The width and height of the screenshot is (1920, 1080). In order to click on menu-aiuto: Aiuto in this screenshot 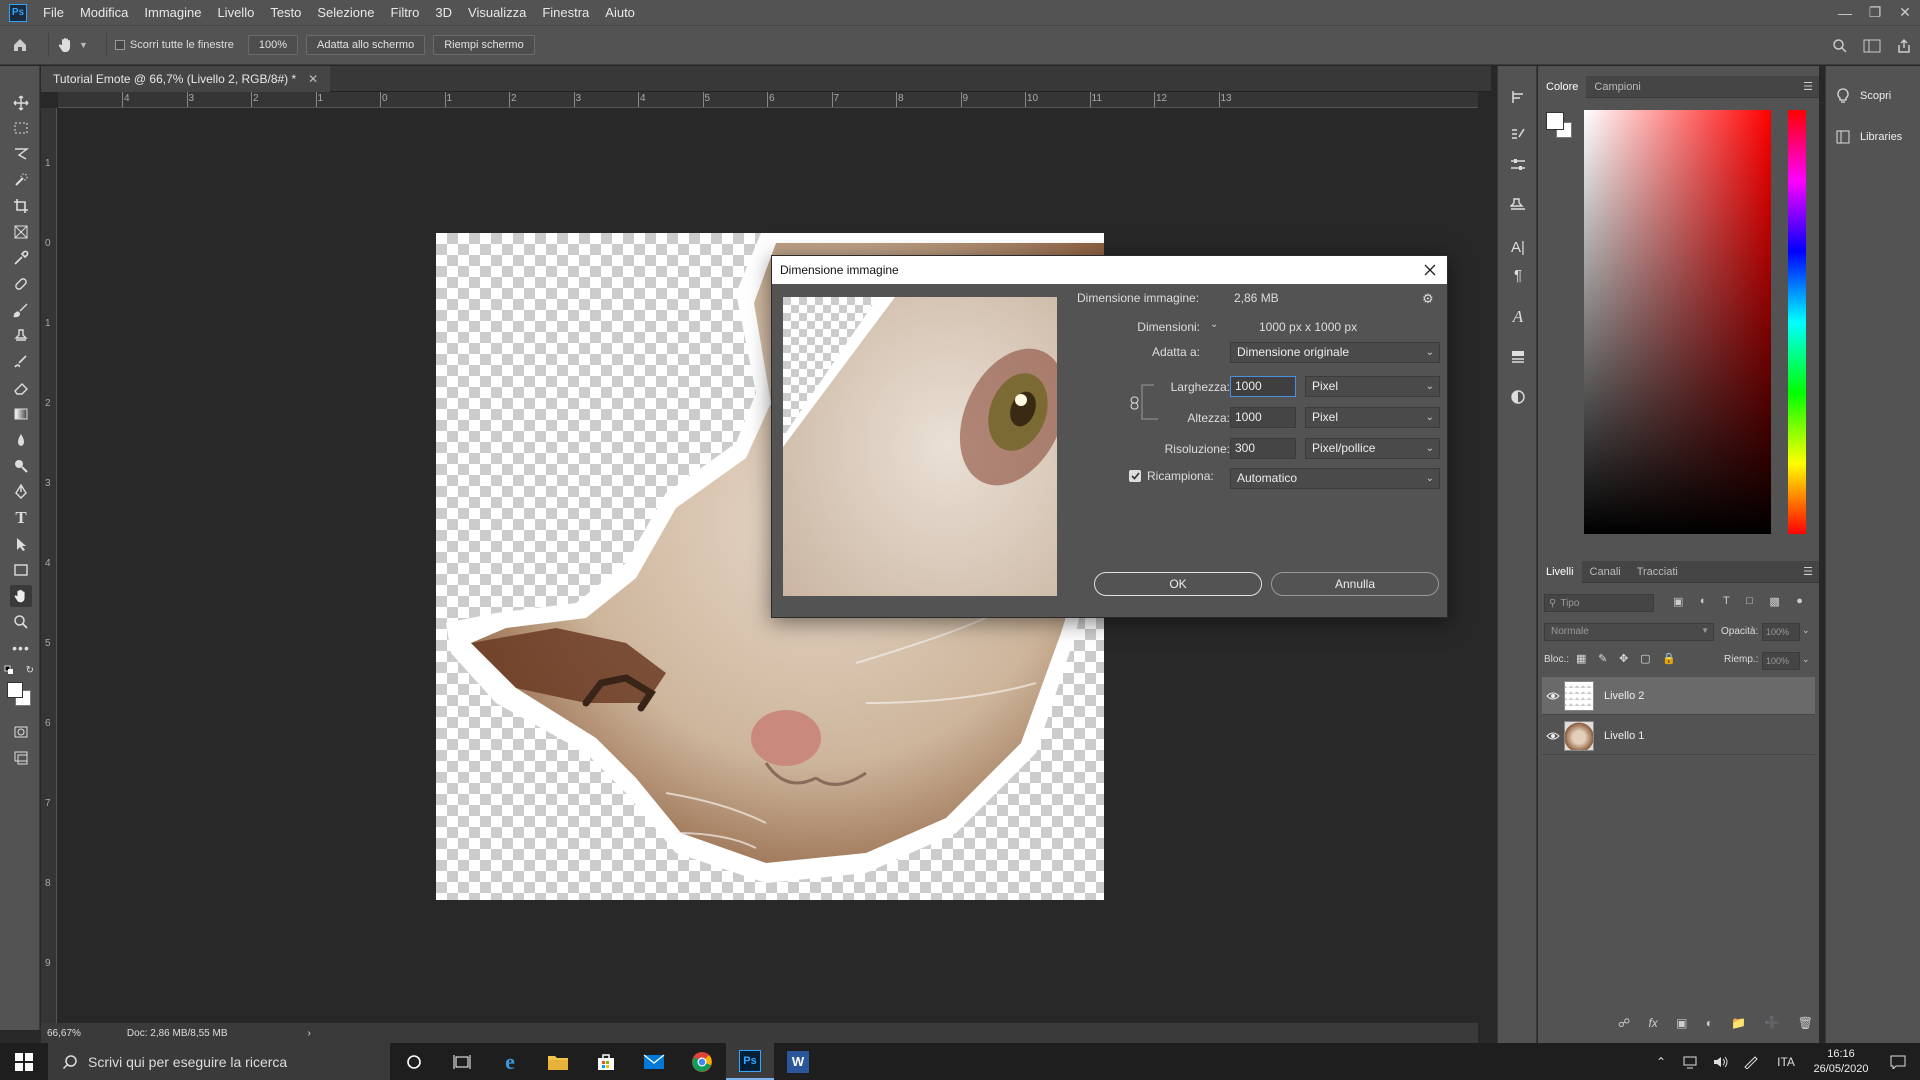, I will do `click(620, 12)`.